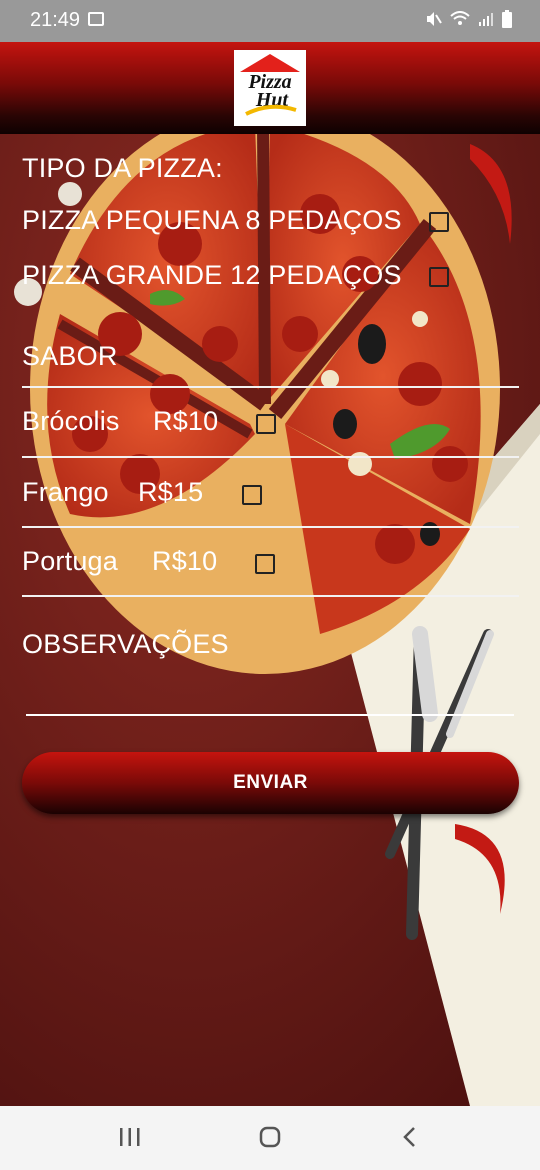 Image resolution: width=540 pixels, height=1170 pixels. Describe the element at coordinates (270, 21) in the screenshot. I see `status-bar: 21:49` at that location.